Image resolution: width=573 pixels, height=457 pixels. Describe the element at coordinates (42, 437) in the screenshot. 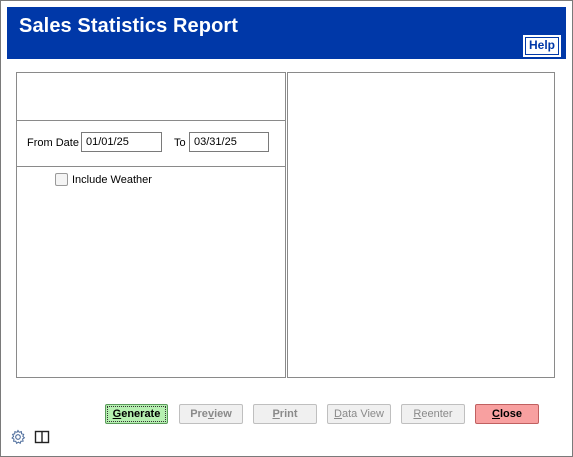

I see `book-icon` at that location.